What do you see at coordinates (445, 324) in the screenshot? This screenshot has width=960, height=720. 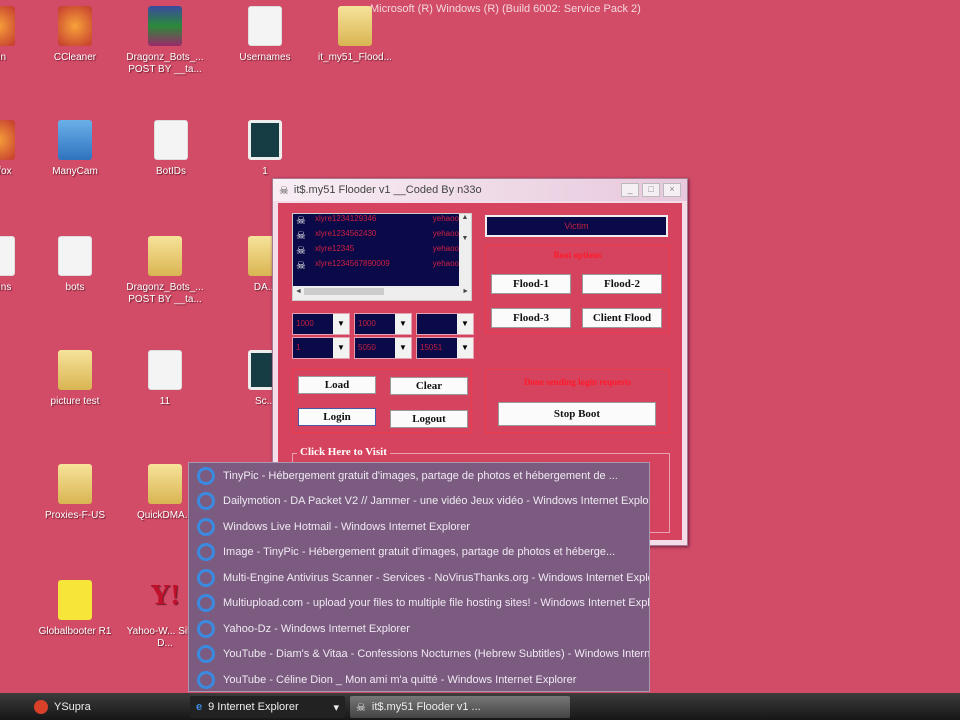 I see `combo-3: ▼` at bounding box center [445, 324].